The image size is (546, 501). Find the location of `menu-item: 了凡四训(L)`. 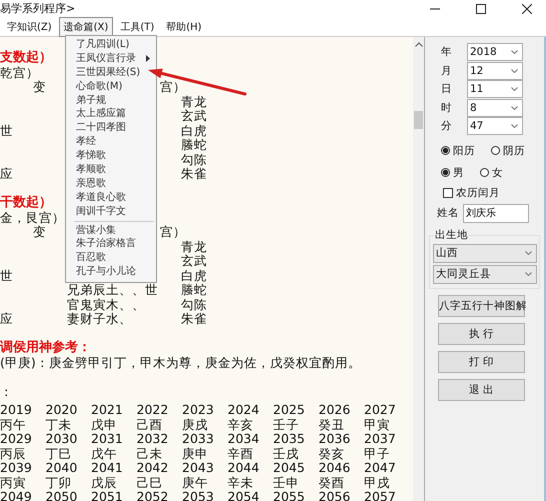

menu-item: 了凡四训(L) is located at coordinates (111, 45).